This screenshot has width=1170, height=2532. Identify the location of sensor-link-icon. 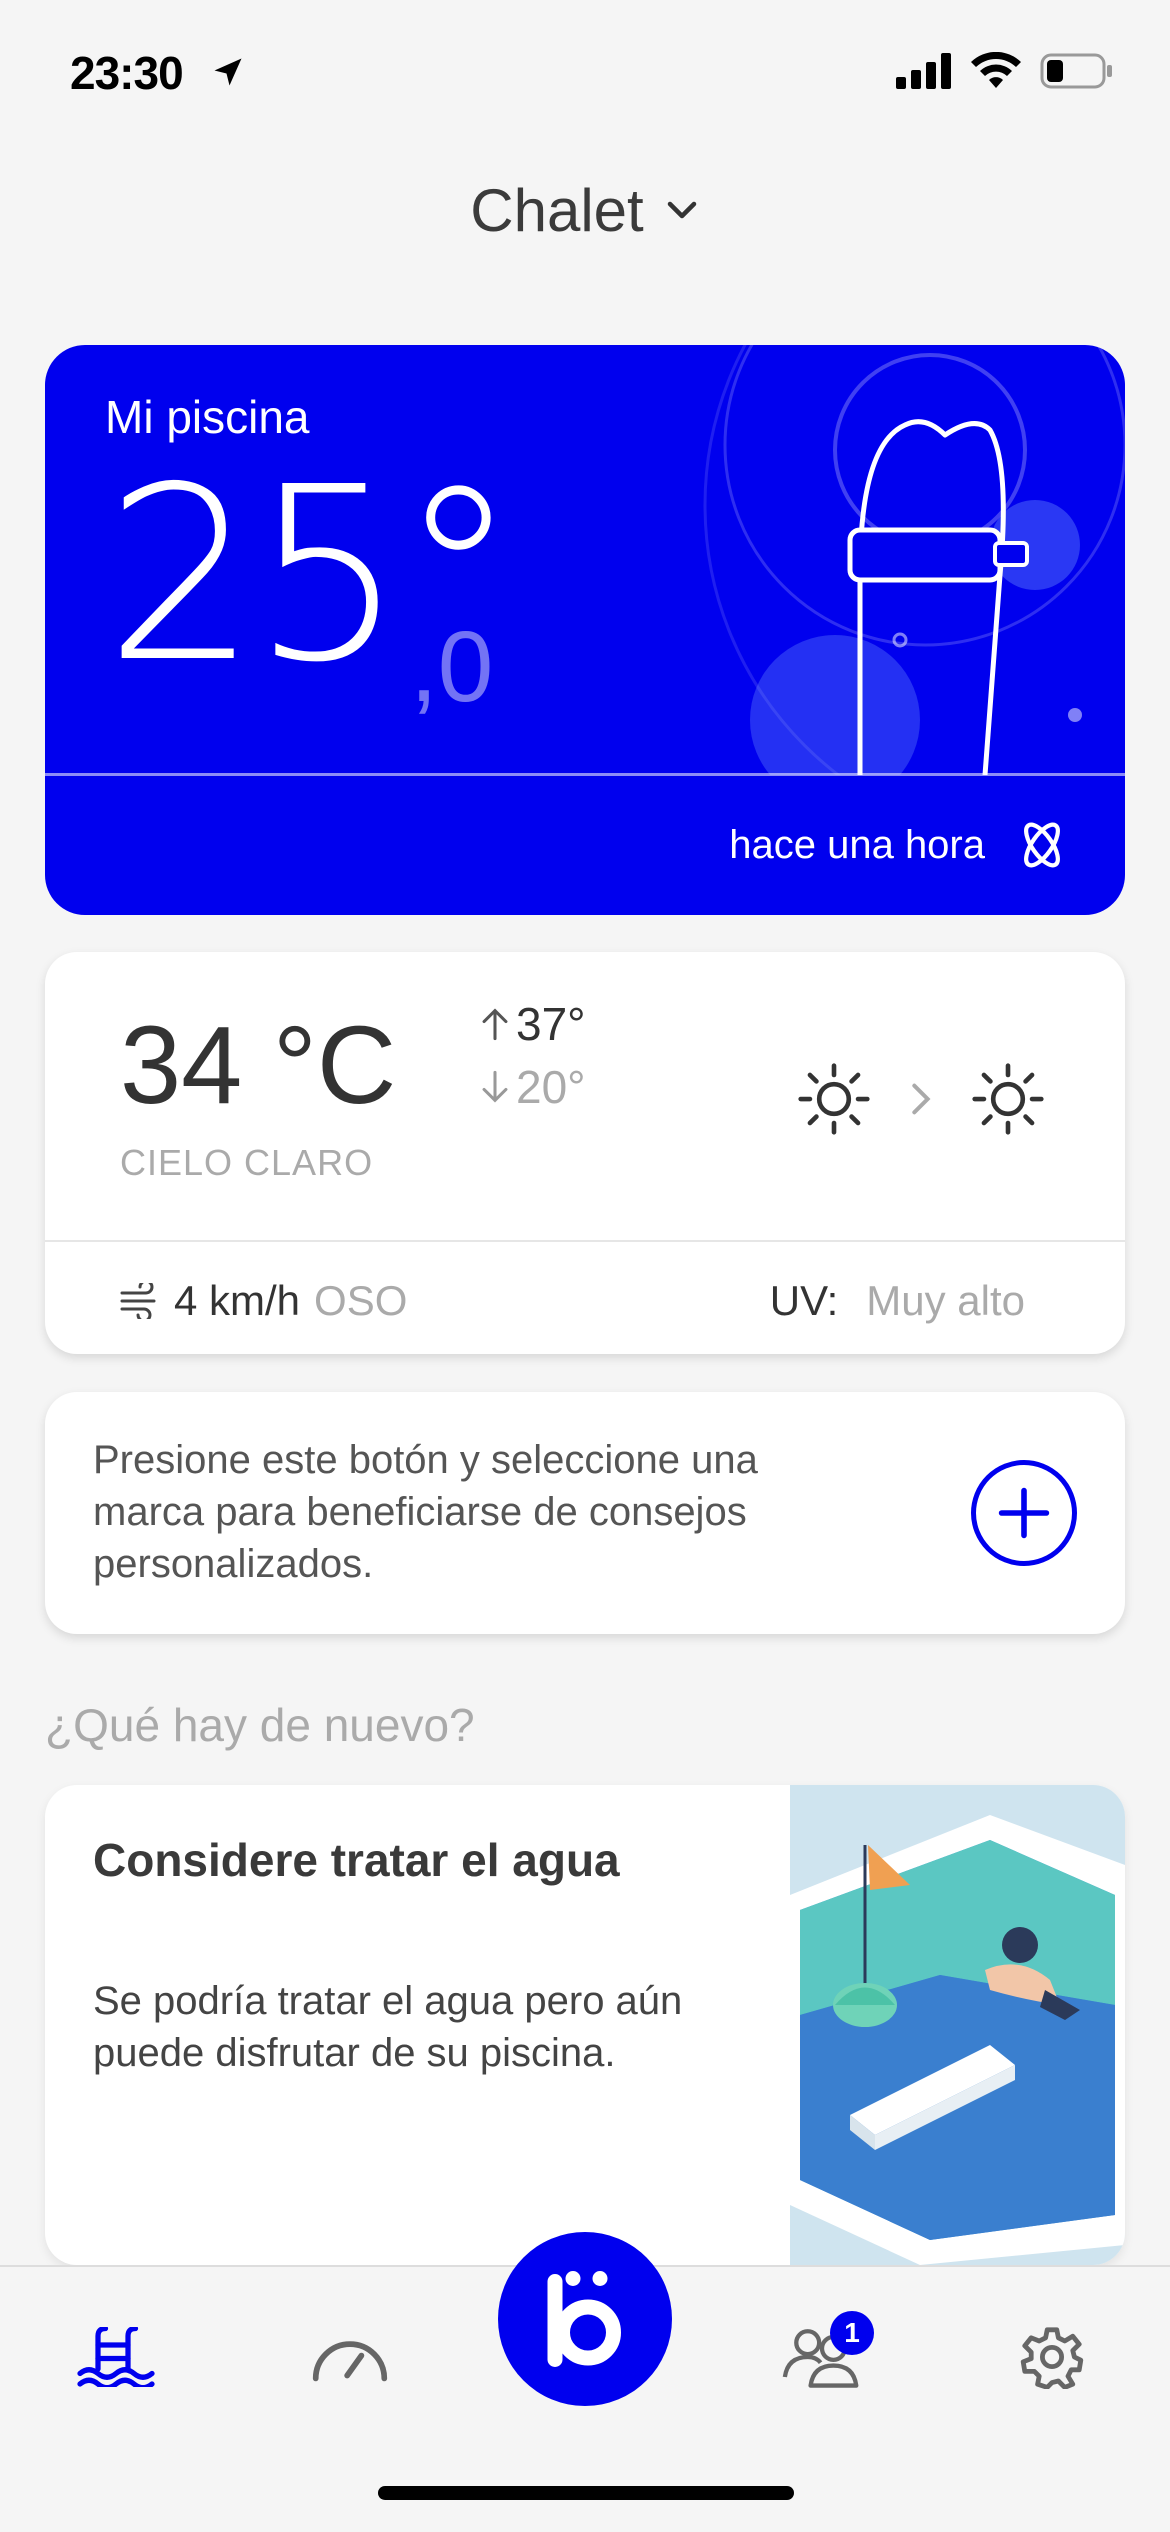
(1042, 845).